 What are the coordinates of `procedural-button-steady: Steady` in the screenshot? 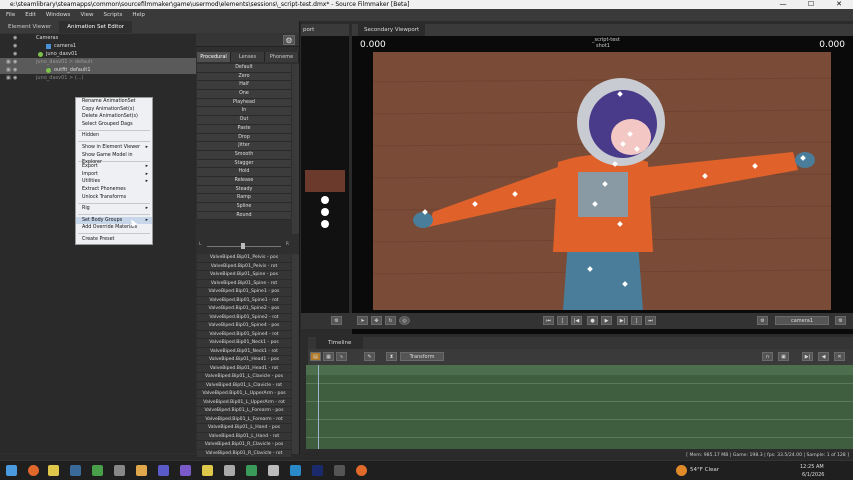 It's located at (244, 190).